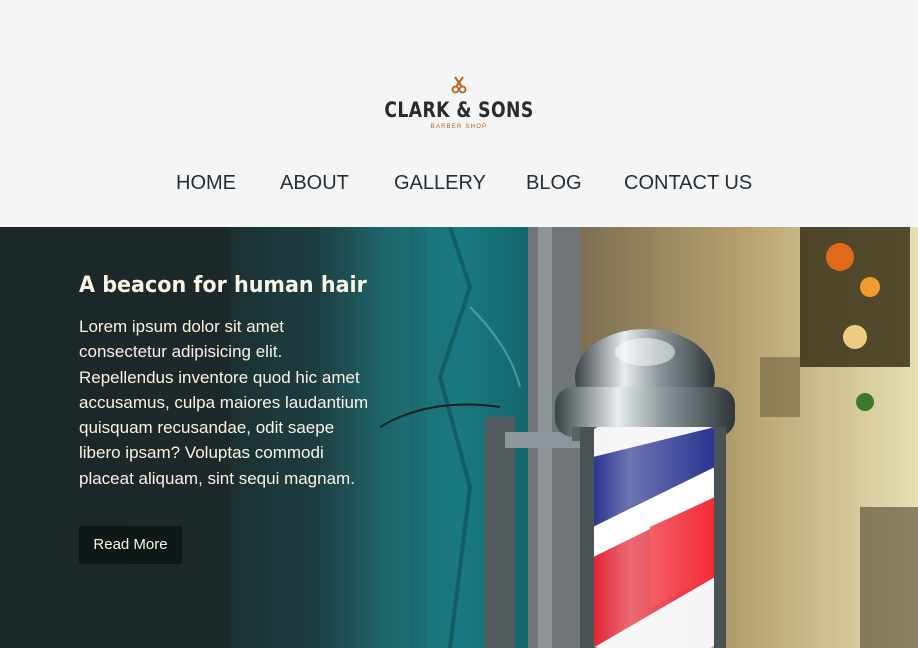  What do you see at coordinates (459, 127) in the screenshot?
I see `brand-tagline: BARBER SHOP` at bounding box center [459, 127].